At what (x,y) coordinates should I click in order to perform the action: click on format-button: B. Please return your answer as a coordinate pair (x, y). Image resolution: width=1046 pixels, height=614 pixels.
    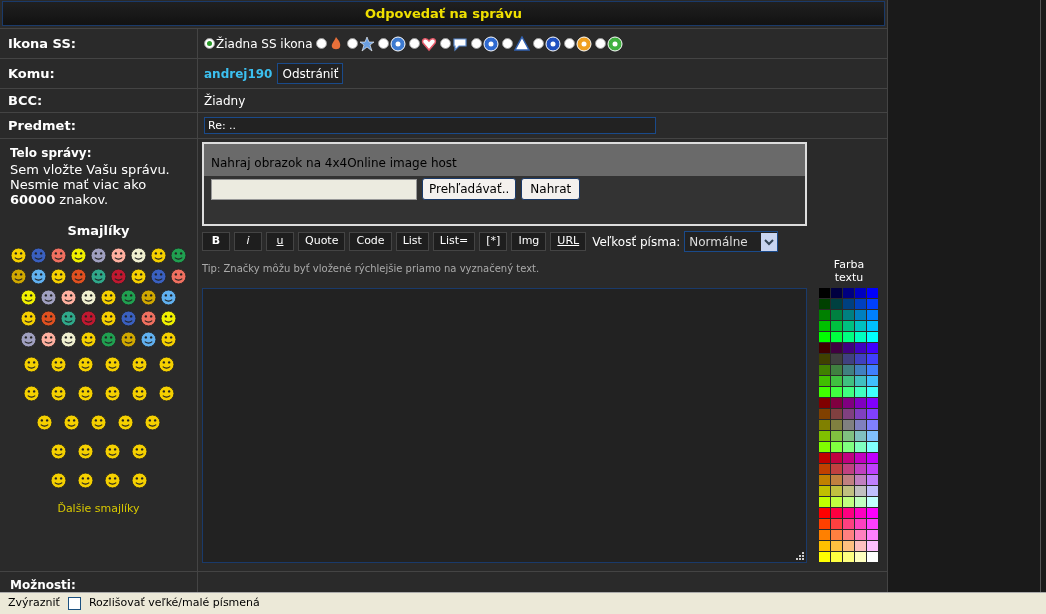
    Looking at the image, I should click on (216, 241).